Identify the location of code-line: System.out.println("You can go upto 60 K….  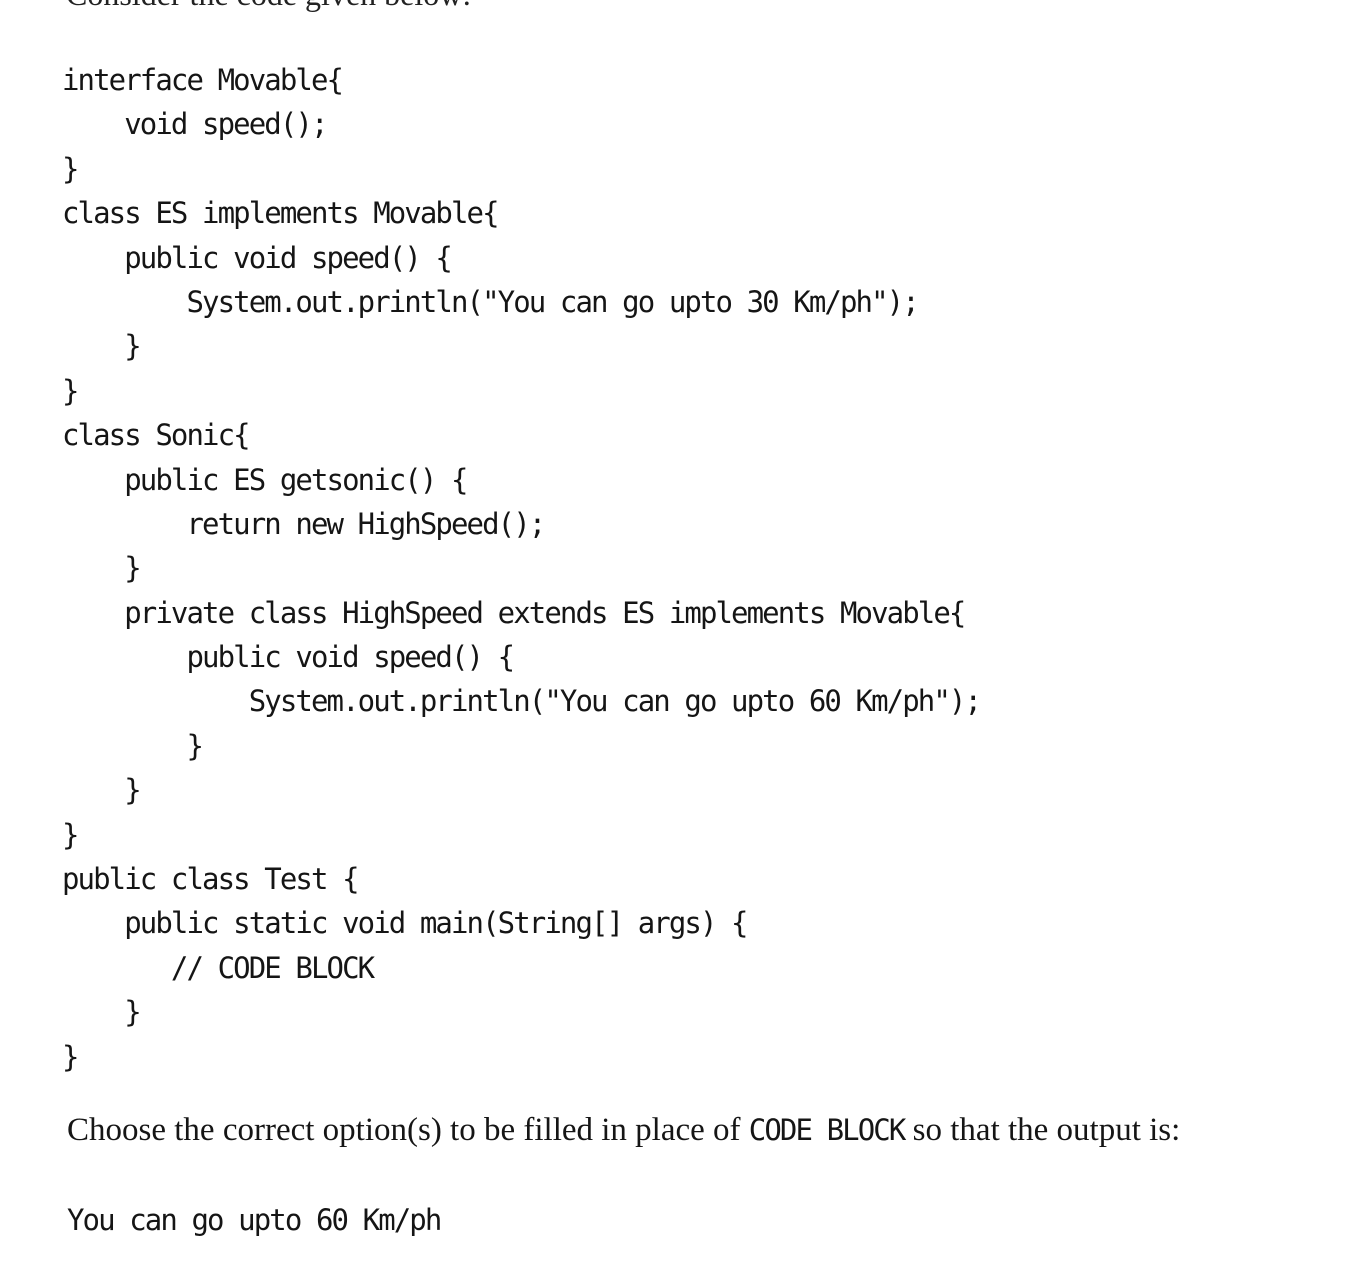
(522, 701).